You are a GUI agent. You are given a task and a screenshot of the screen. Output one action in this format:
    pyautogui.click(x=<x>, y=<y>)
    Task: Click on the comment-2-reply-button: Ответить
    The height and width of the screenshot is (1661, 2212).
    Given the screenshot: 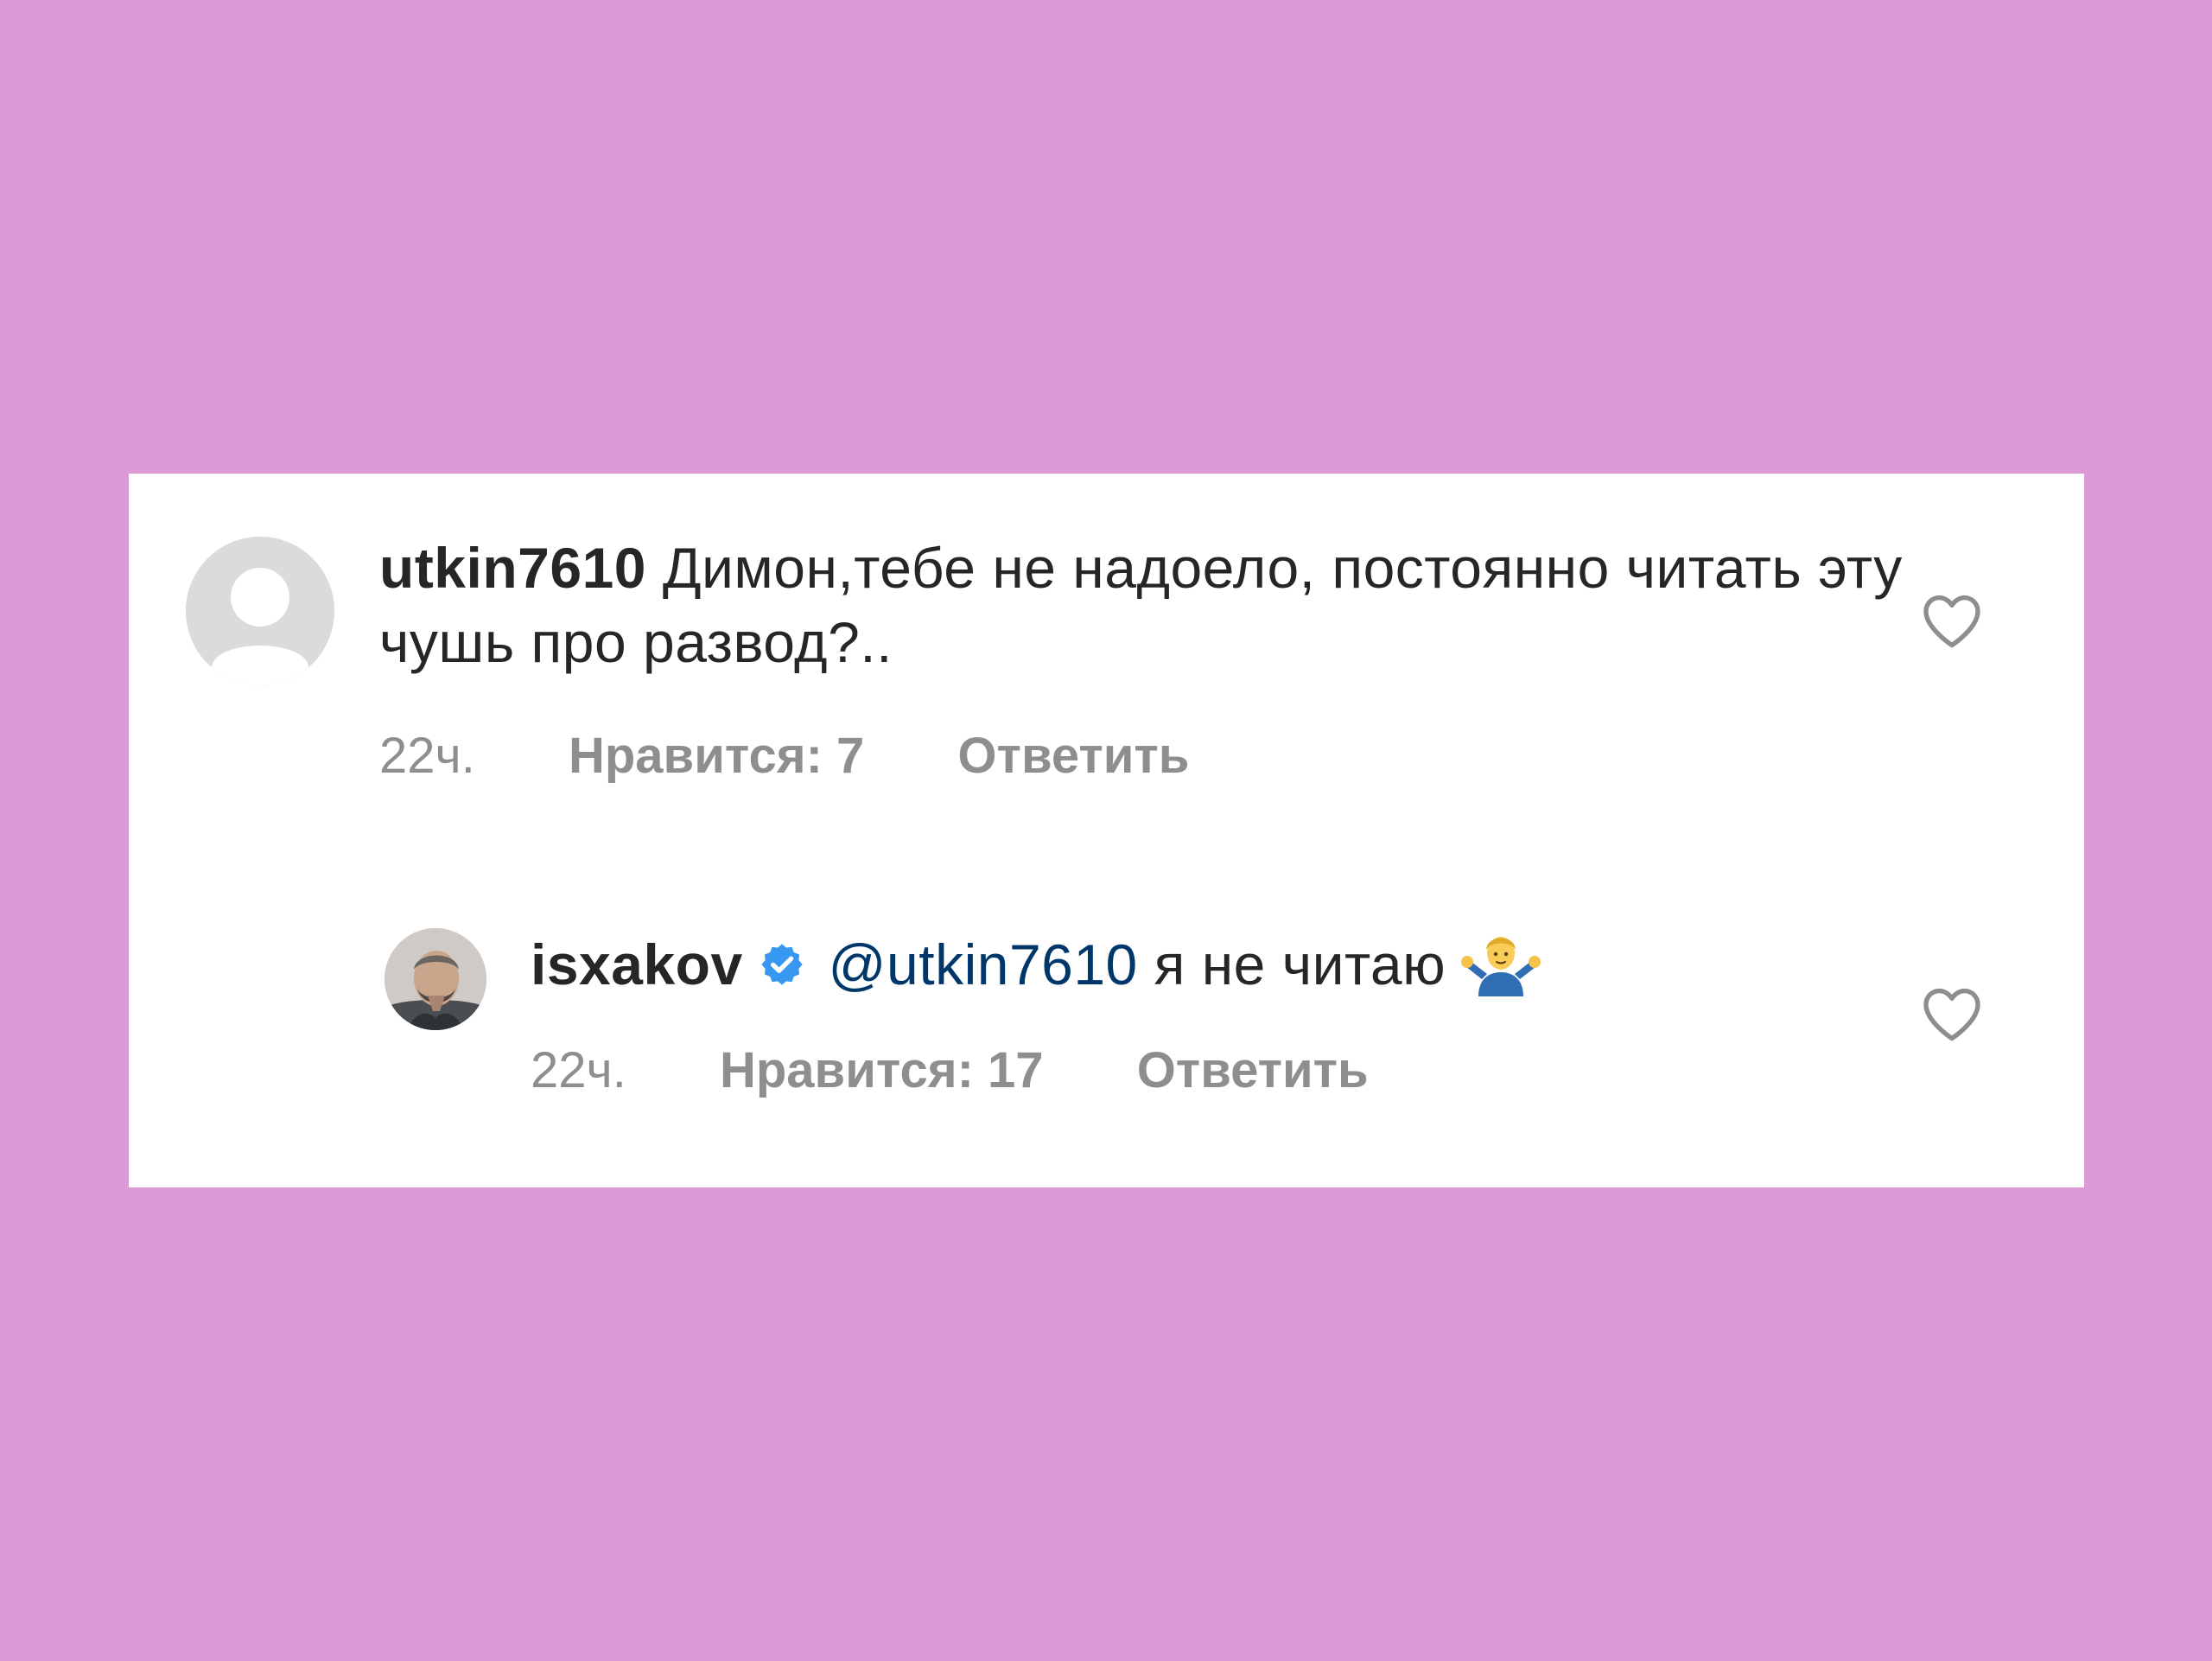 What is the action you would take?
    pyautogui.click(x=1253, y=1071)
    